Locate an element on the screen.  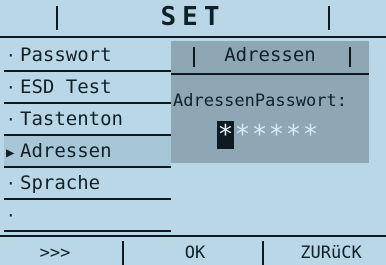
menu-item-label: Tastenton is located at coordinates (71, 119).